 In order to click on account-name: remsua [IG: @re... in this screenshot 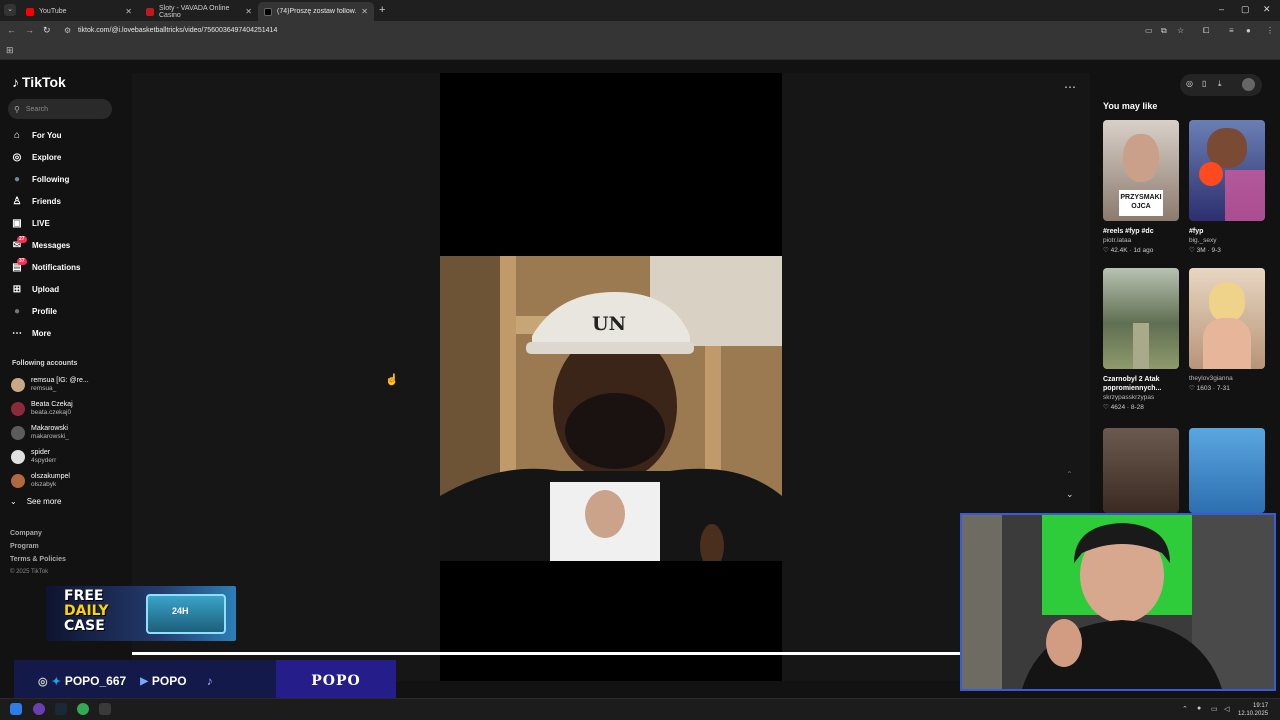, I will do `click(60, 380)`.